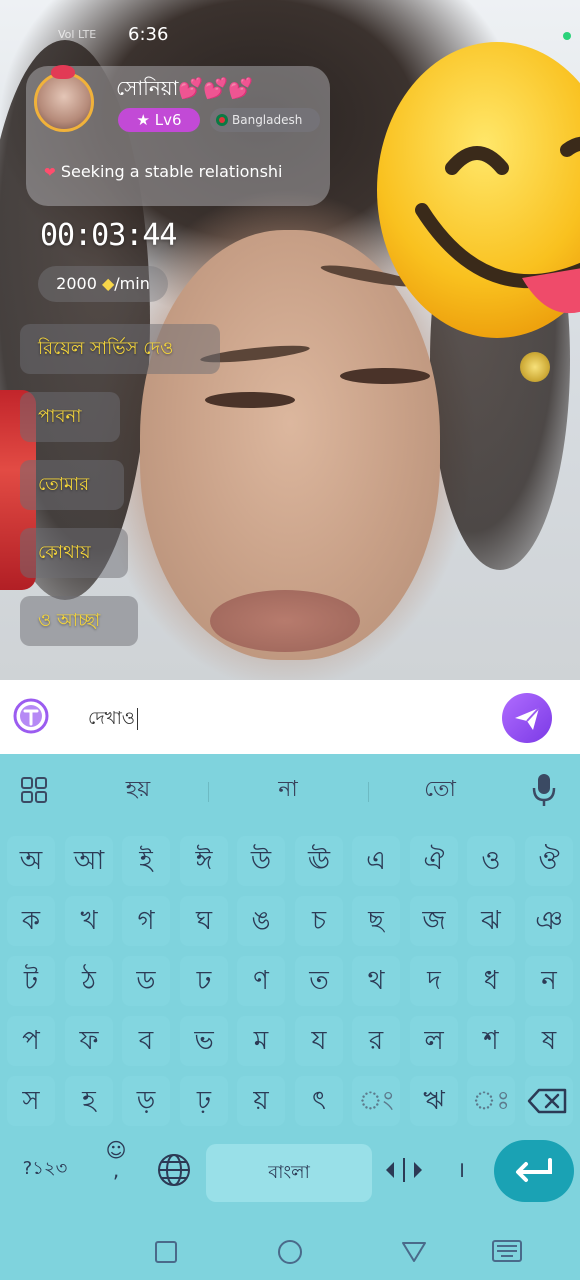  What do you see at coordinates (31, 716) in the screenshot?
I see `translate-icon` at bounding box center [31, 716].